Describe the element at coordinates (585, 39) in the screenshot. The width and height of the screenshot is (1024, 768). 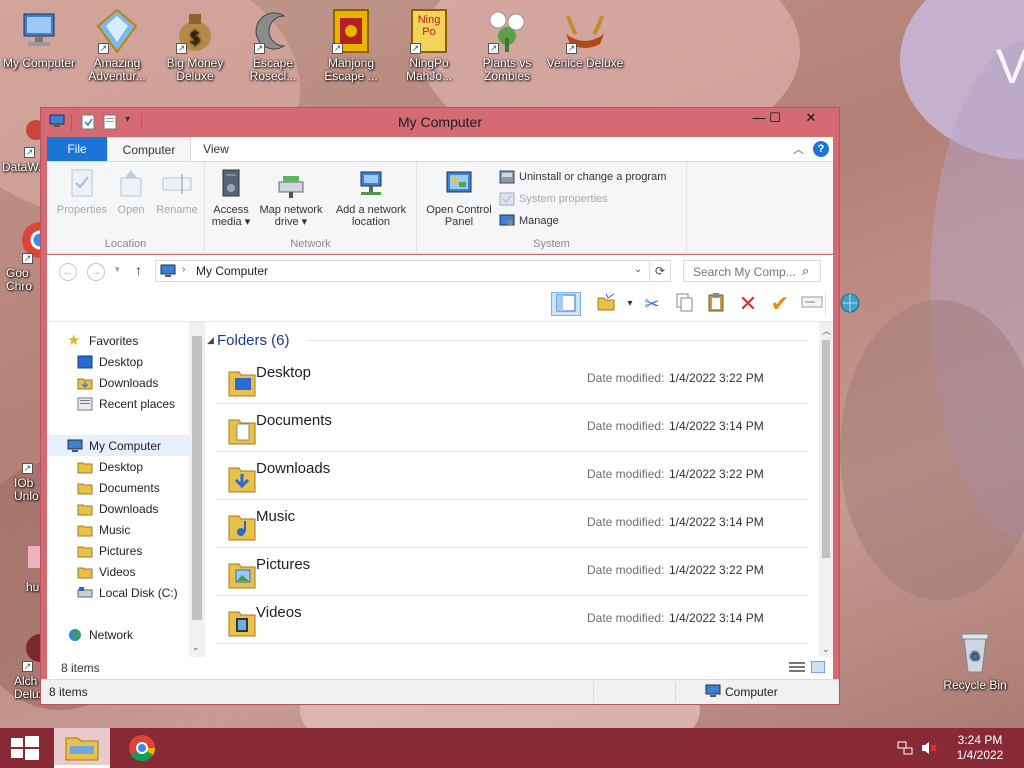
I see `desktop-icon-venice-deluxe: ↗ Venice Deluxe` at that location.